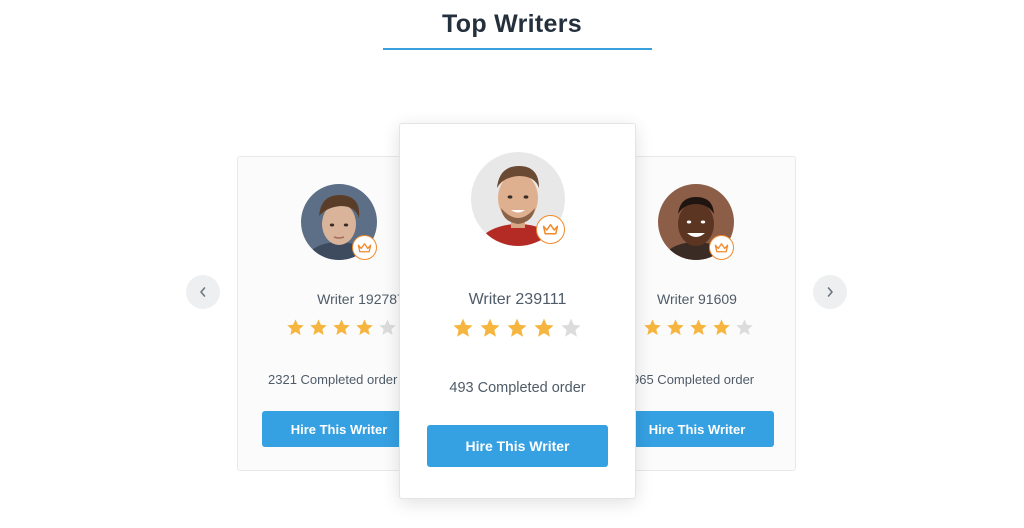  I want to click on chevron-left-icon, so click(203, 292).